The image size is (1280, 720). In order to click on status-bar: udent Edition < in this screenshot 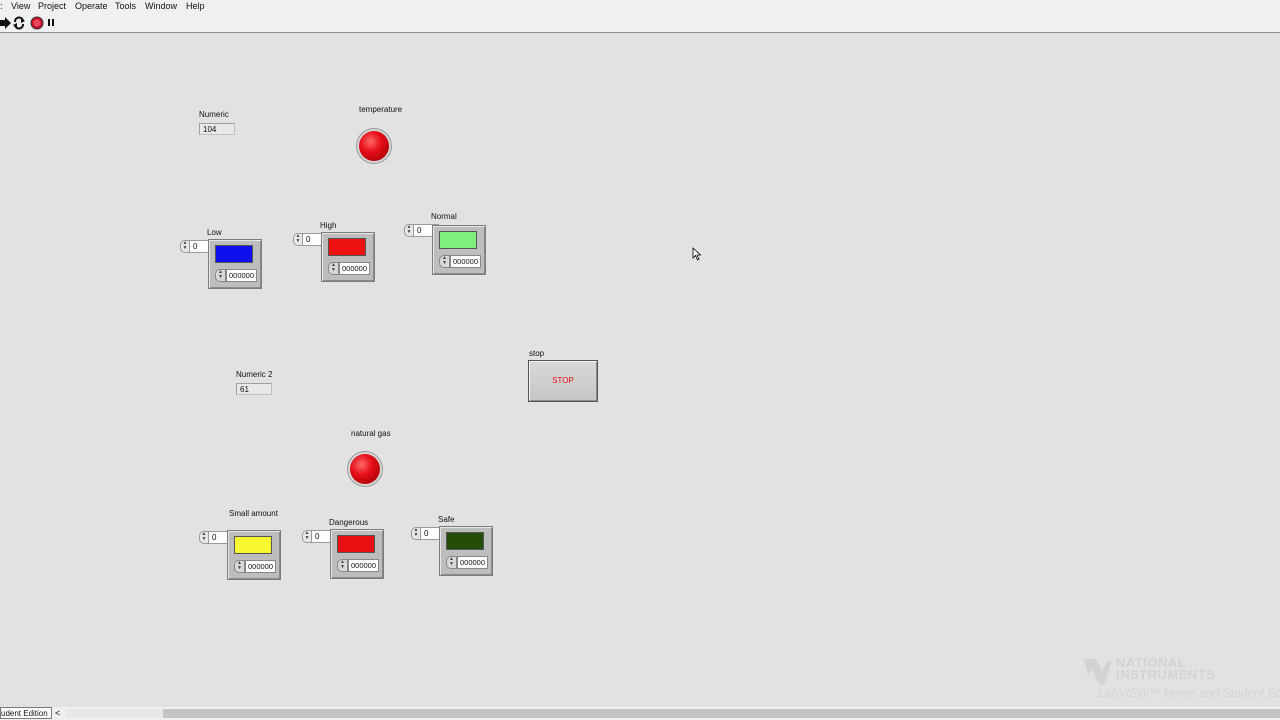, I will do `click(640, 713)`.